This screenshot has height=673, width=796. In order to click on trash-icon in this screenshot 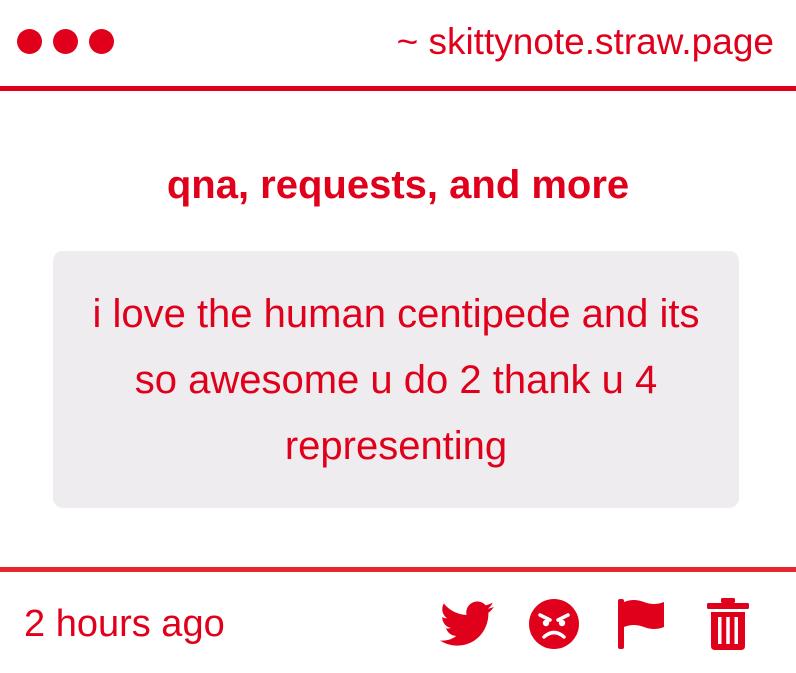, I will do `click(728, 624)`.